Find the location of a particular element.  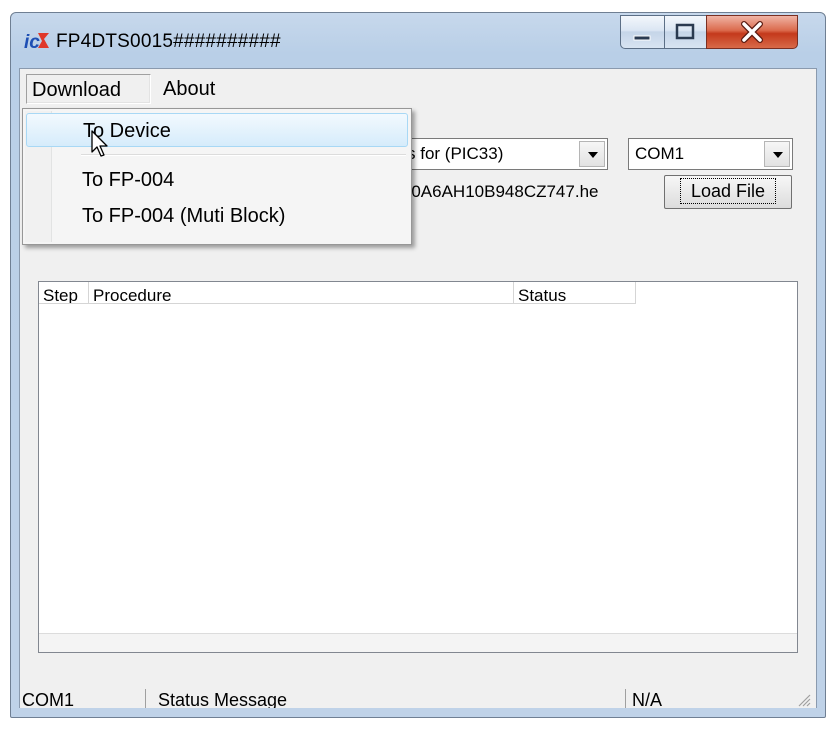

horizontal-scrollbar is located at coordinates (418, 642).